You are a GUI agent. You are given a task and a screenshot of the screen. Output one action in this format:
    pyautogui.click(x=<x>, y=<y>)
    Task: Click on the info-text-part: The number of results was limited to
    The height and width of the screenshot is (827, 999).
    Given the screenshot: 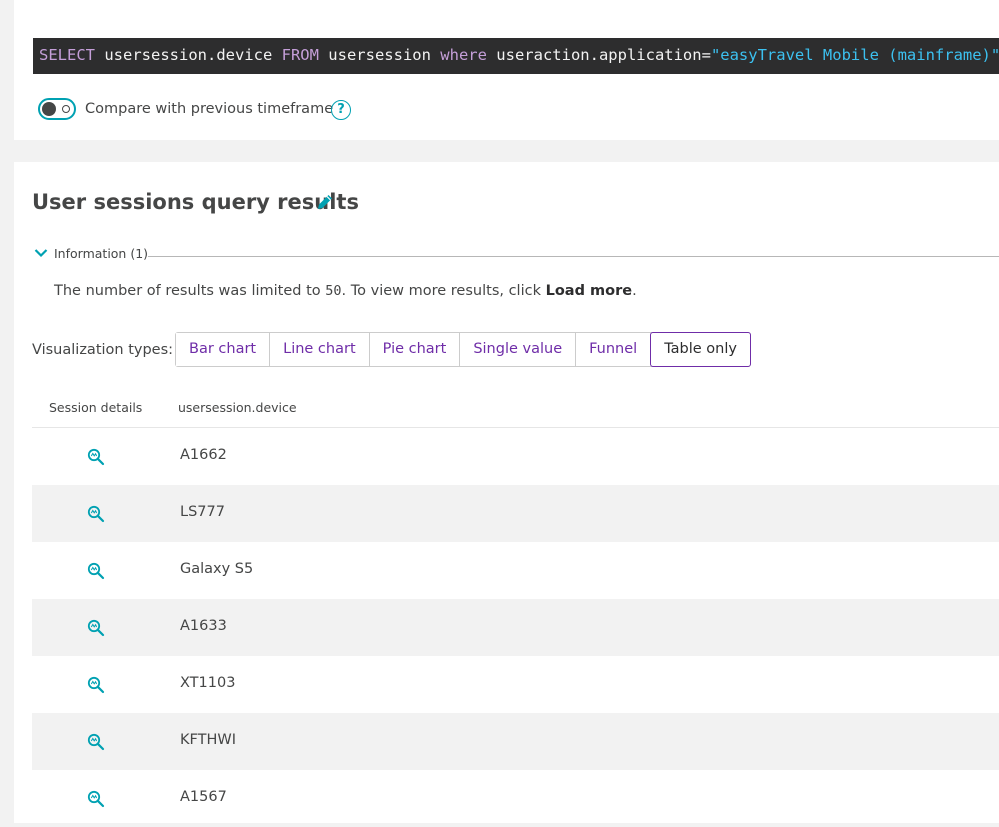 What is the action you would take?
    pyautogui.click(x=190, y=291)
    